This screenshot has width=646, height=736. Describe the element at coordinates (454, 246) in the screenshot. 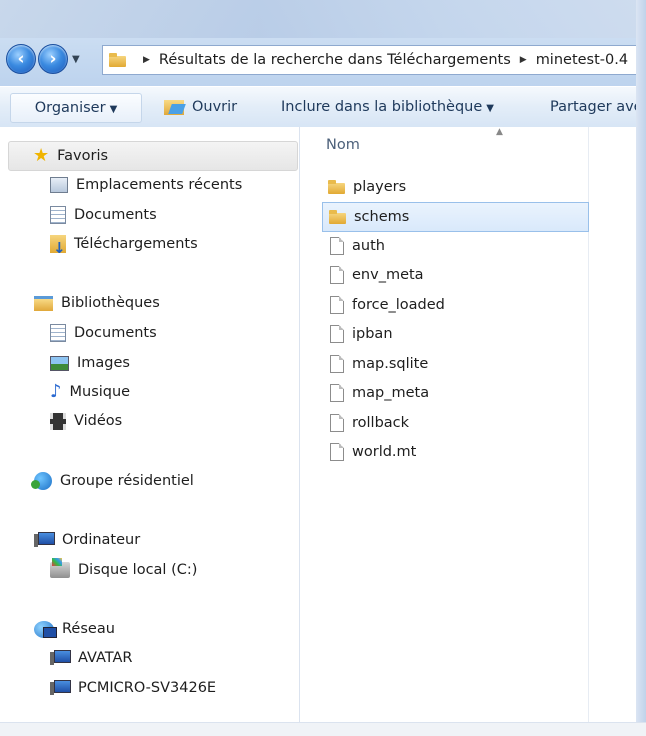

I see `list-item: auth` at that location.